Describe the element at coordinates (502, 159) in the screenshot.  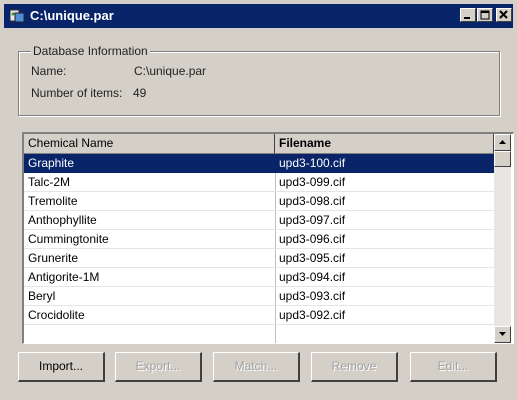
I see `scroll-thumb` at that location.